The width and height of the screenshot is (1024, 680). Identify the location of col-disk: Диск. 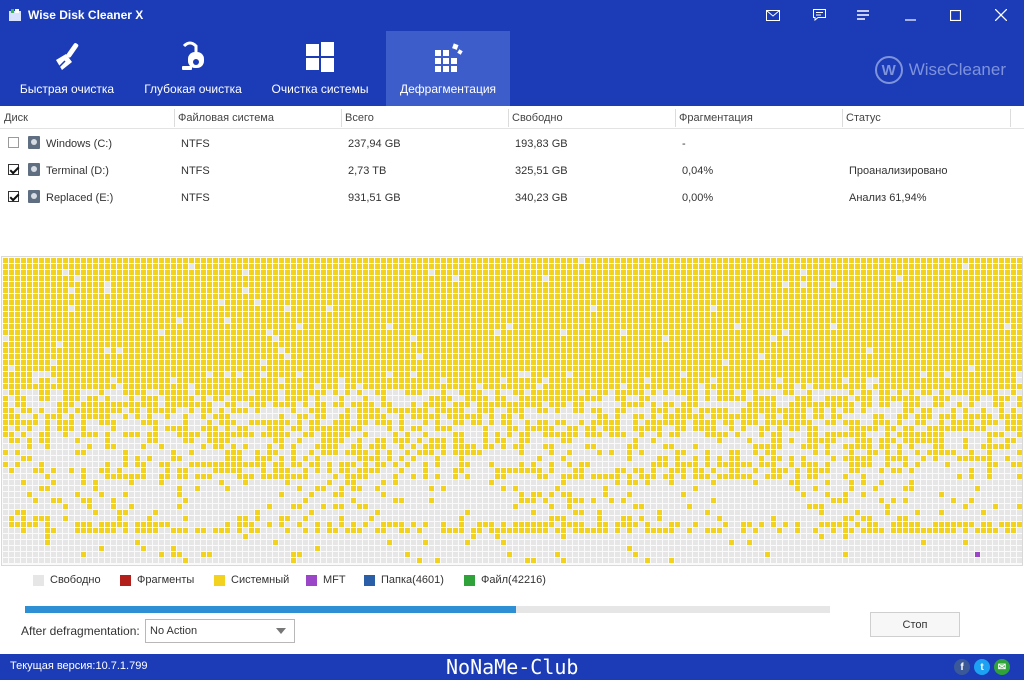
(16, 118).